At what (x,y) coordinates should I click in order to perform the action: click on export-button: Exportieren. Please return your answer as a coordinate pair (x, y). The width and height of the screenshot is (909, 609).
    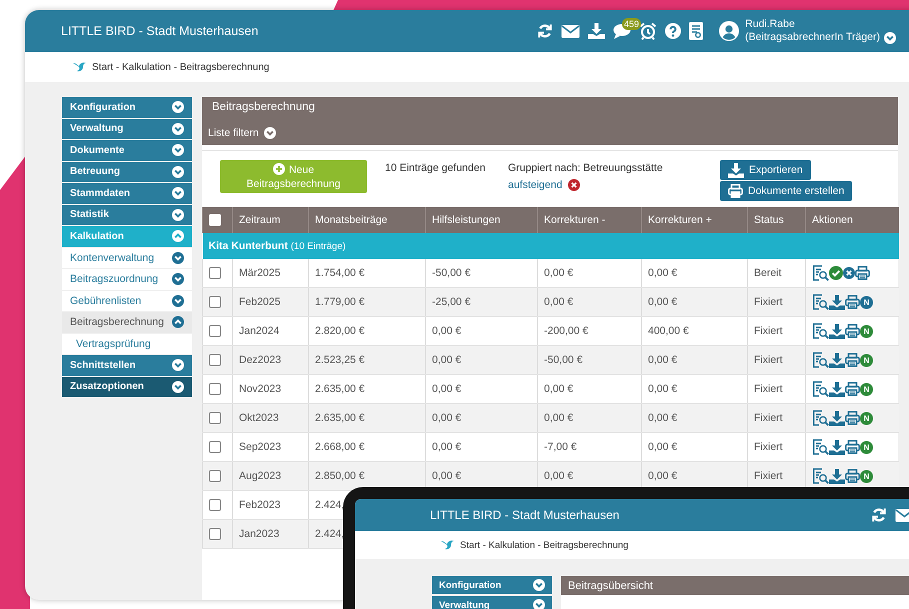
    Looking at the image, I should click on (765, 170).